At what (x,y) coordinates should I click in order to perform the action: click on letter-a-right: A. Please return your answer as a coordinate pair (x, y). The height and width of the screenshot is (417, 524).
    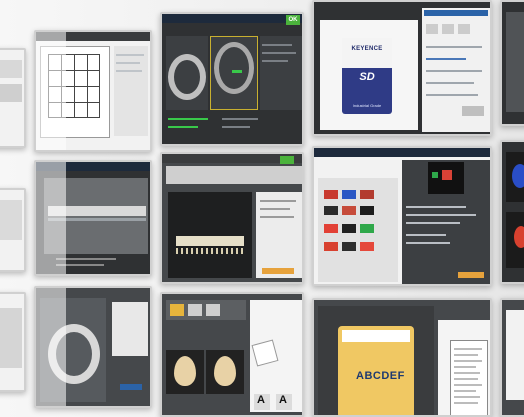
    Looking at the image, I should click on (283, 400).